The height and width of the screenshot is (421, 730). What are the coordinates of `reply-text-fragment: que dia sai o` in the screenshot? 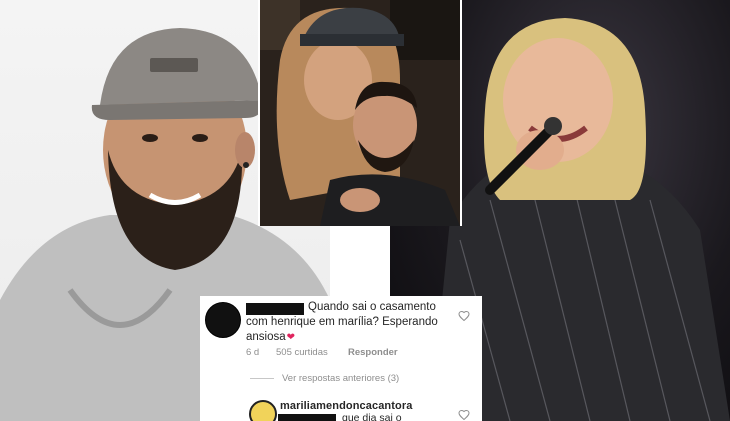 It's located at (372, 416).